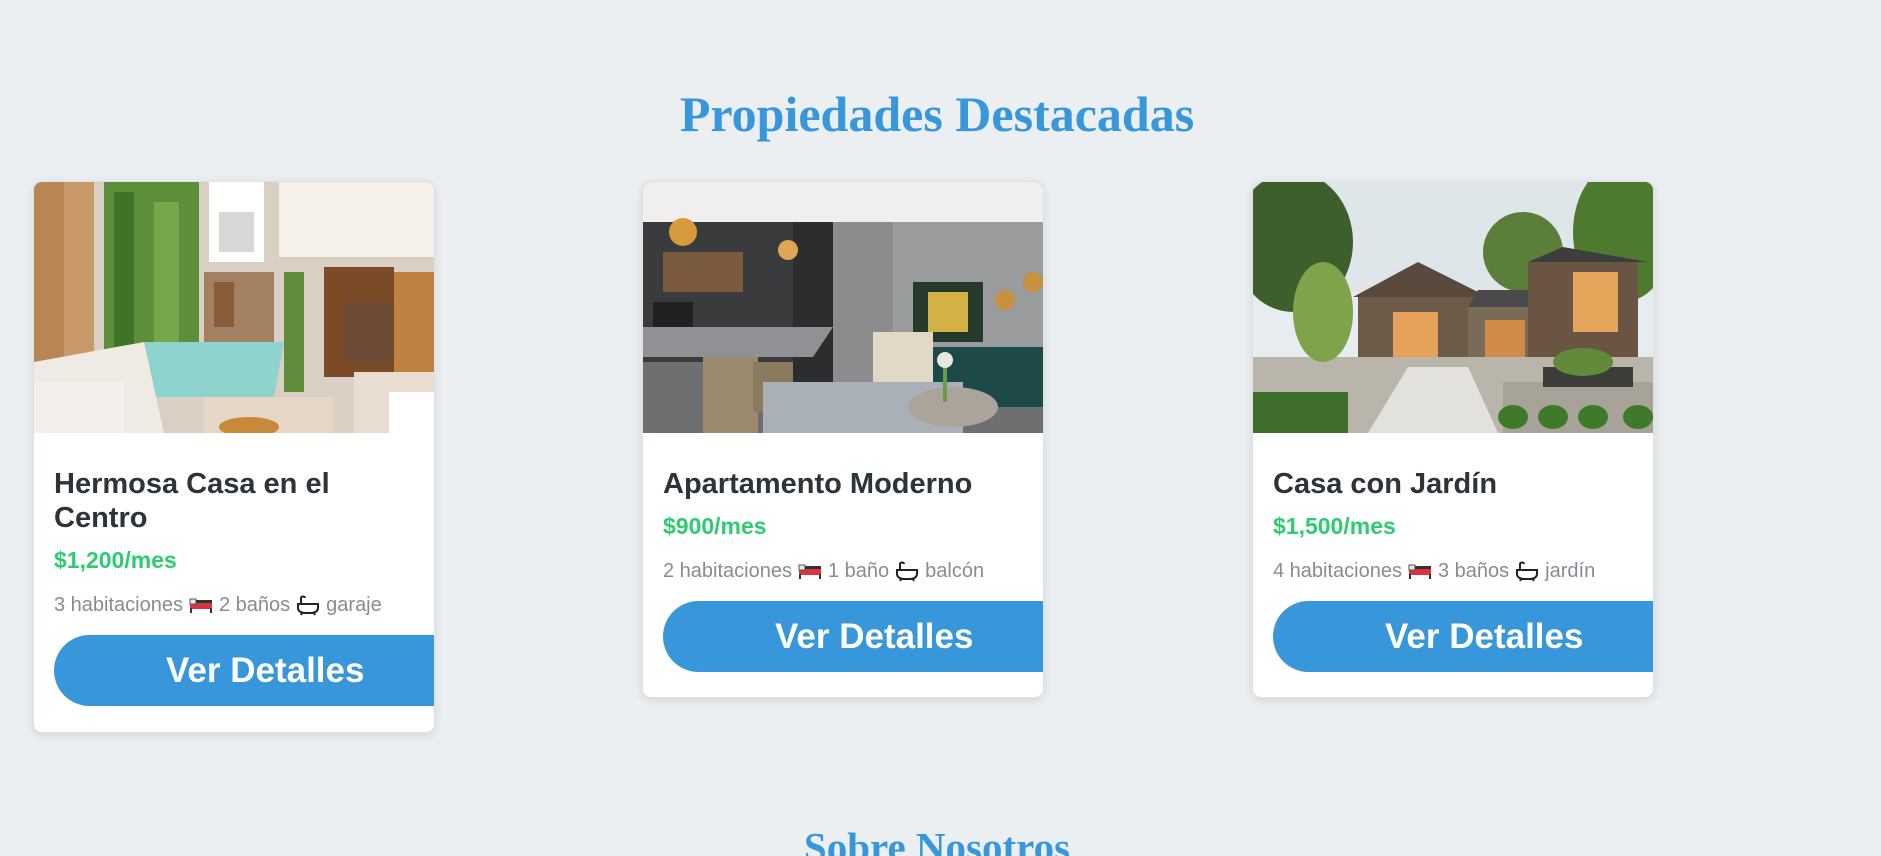 The image size is (1881, 856). What do you see at coordinates (937, 840) in the screenshot?
I see `about-section-title: Sobre Nosotros` at bounding box center [937, 840].